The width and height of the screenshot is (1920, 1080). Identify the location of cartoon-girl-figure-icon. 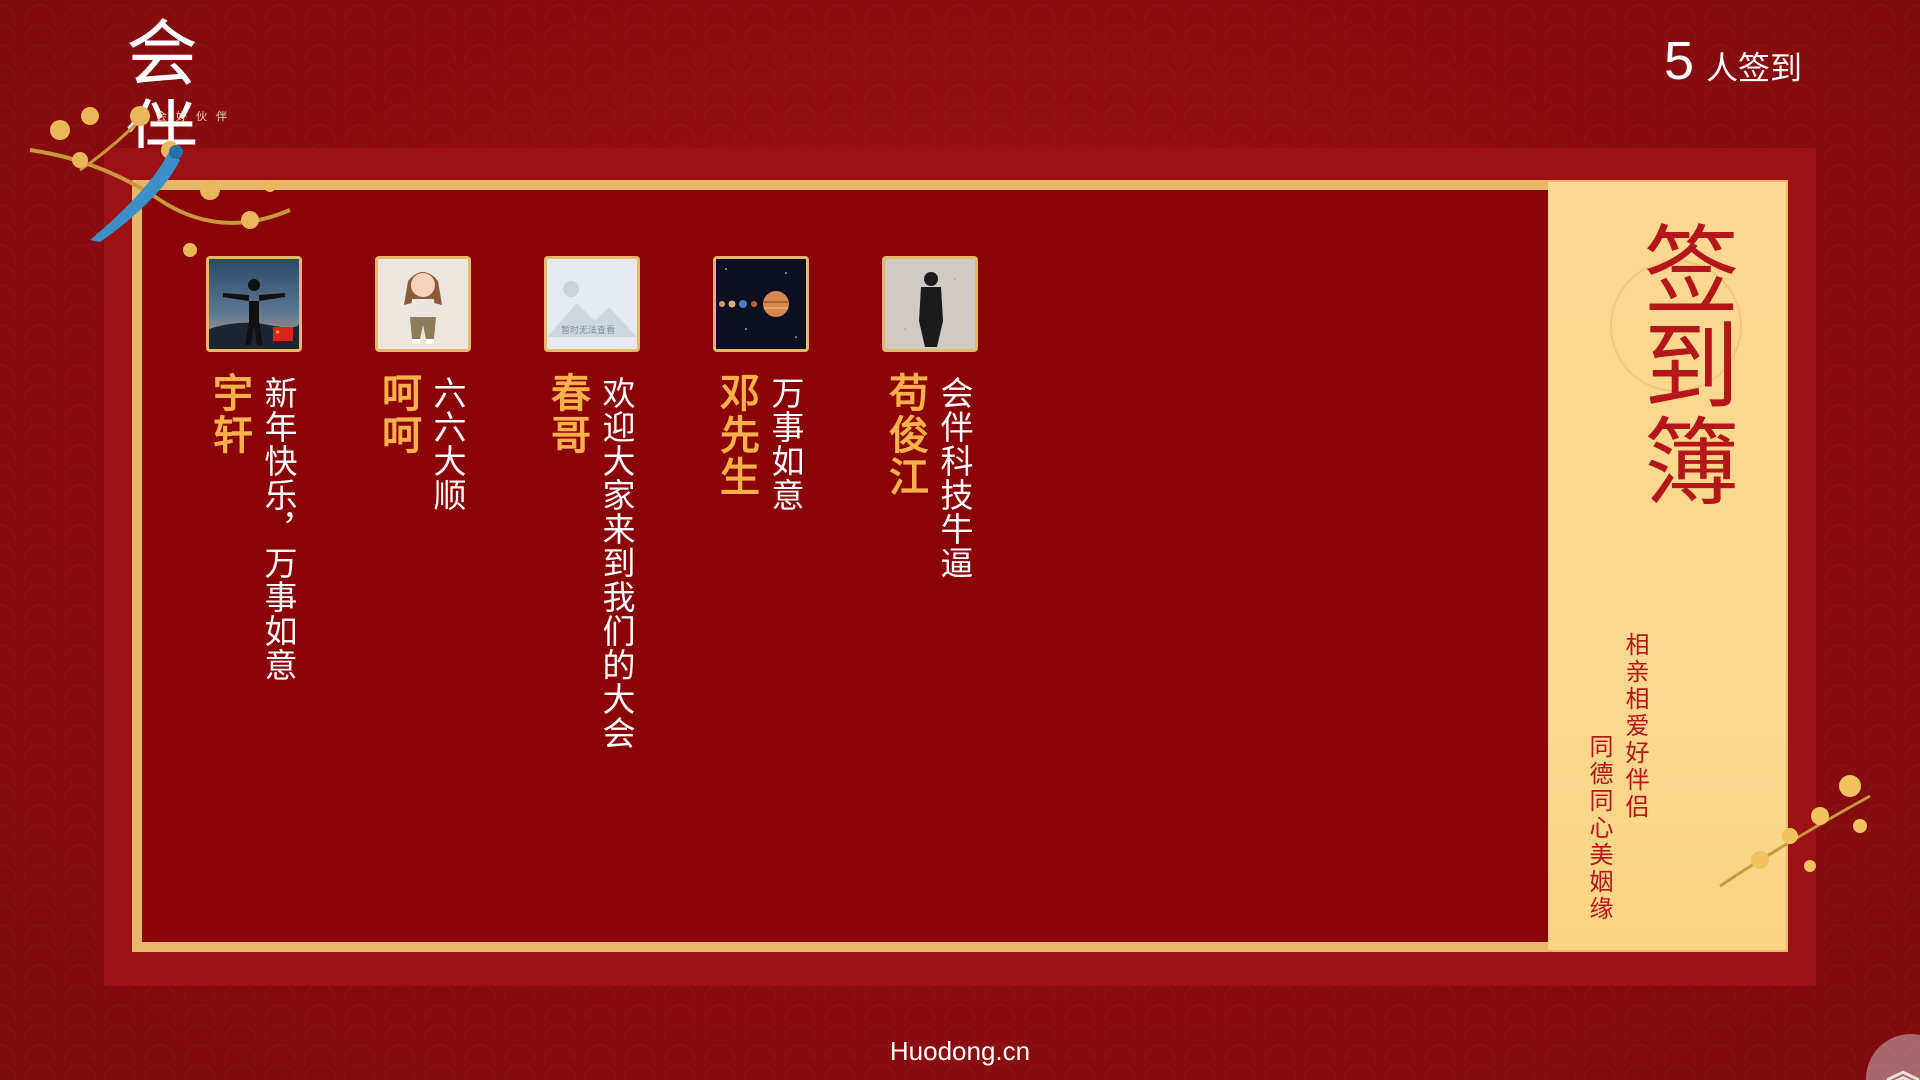
(423, 304).